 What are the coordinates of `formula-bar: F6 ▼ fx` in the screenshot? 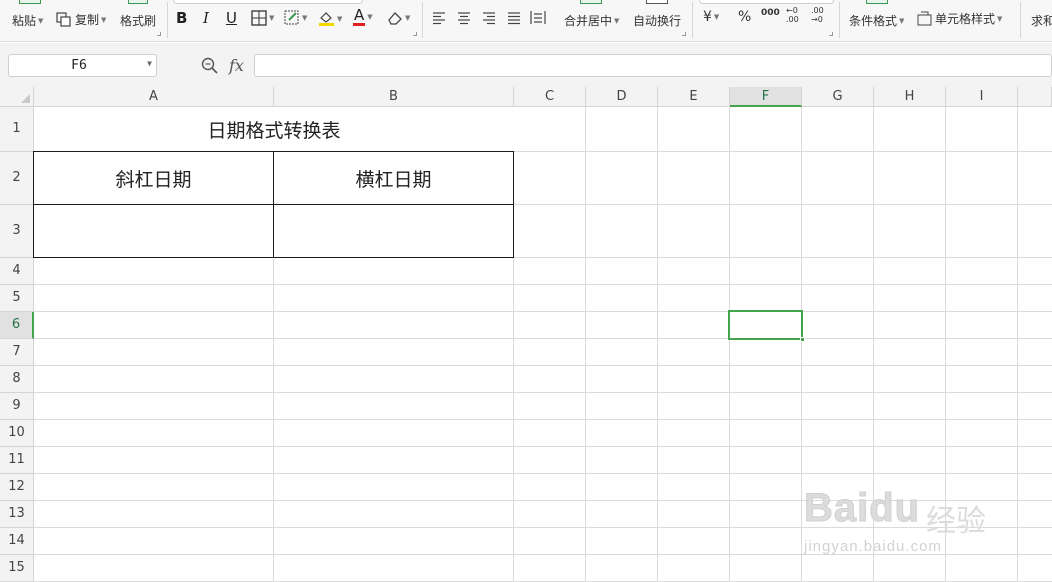 It's located at (526, 65).